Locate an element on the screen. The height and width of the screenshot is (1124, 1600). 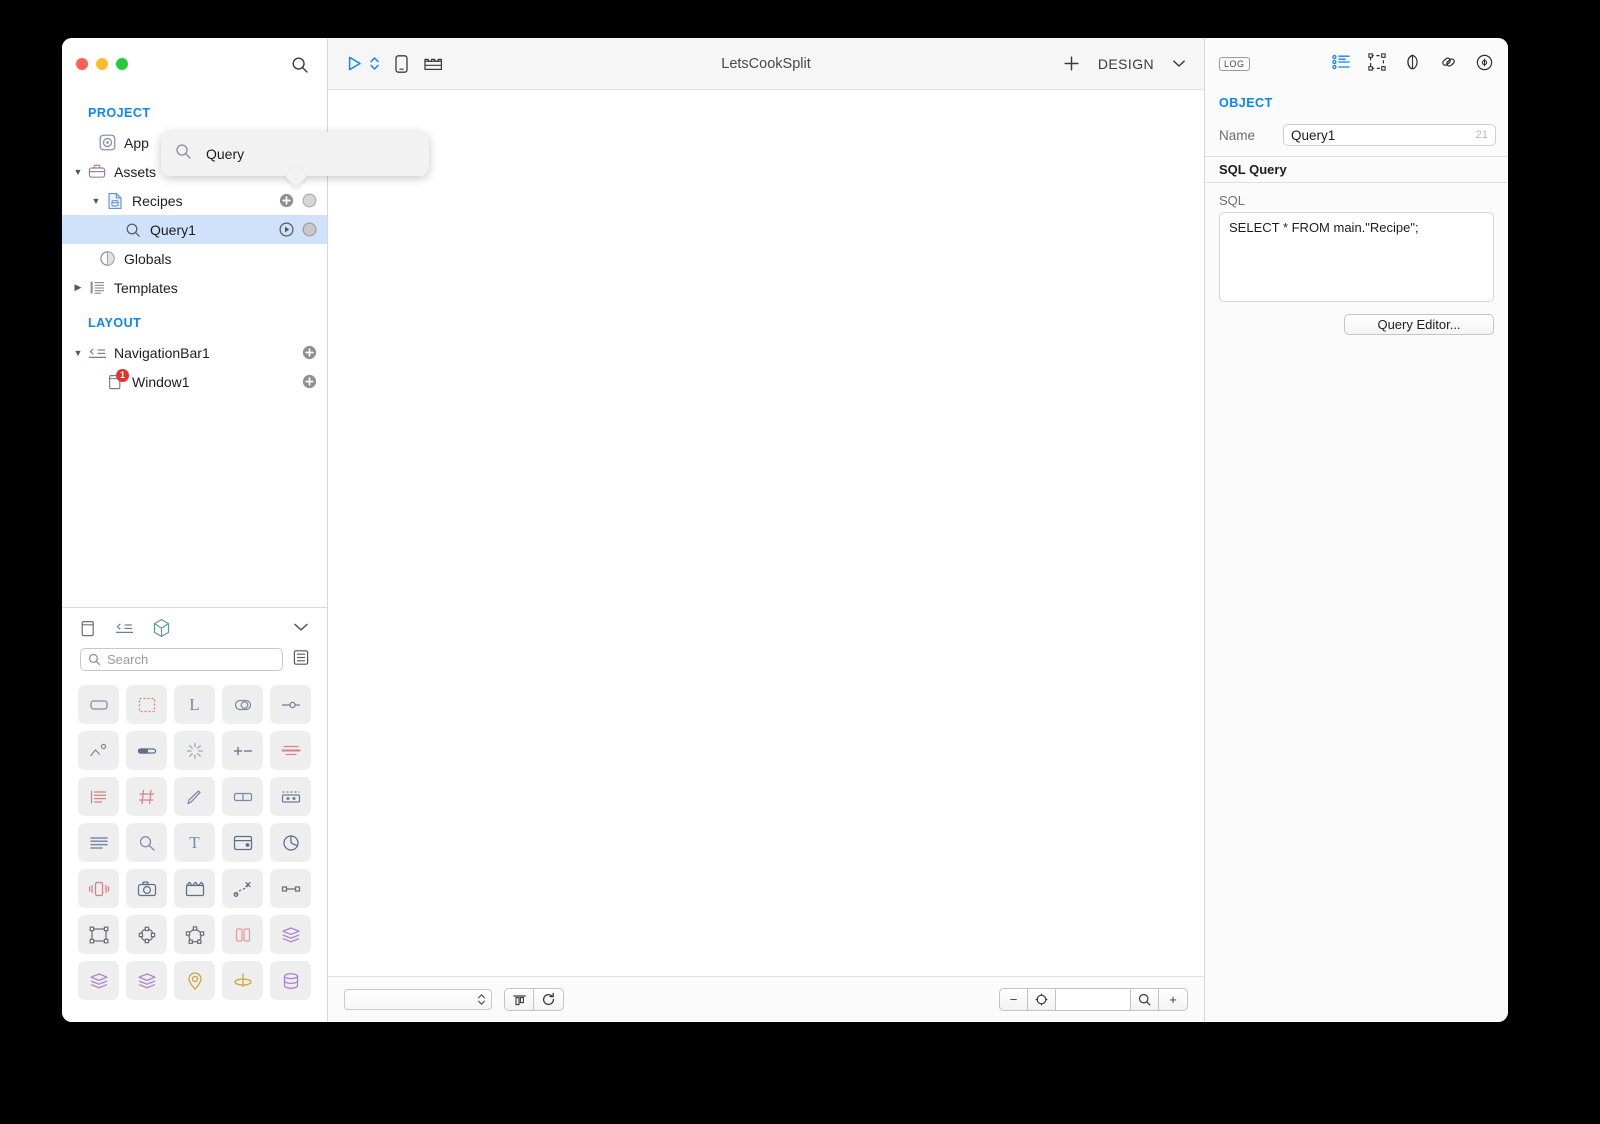
location-control is located at coordinates (194, 980).